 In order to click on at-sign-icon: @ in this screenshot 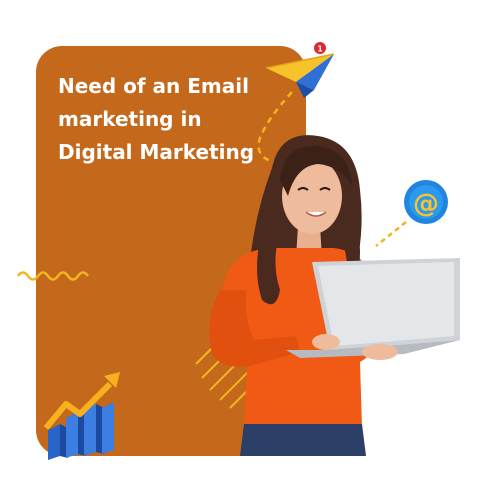, I will do `click(426, 202)`.